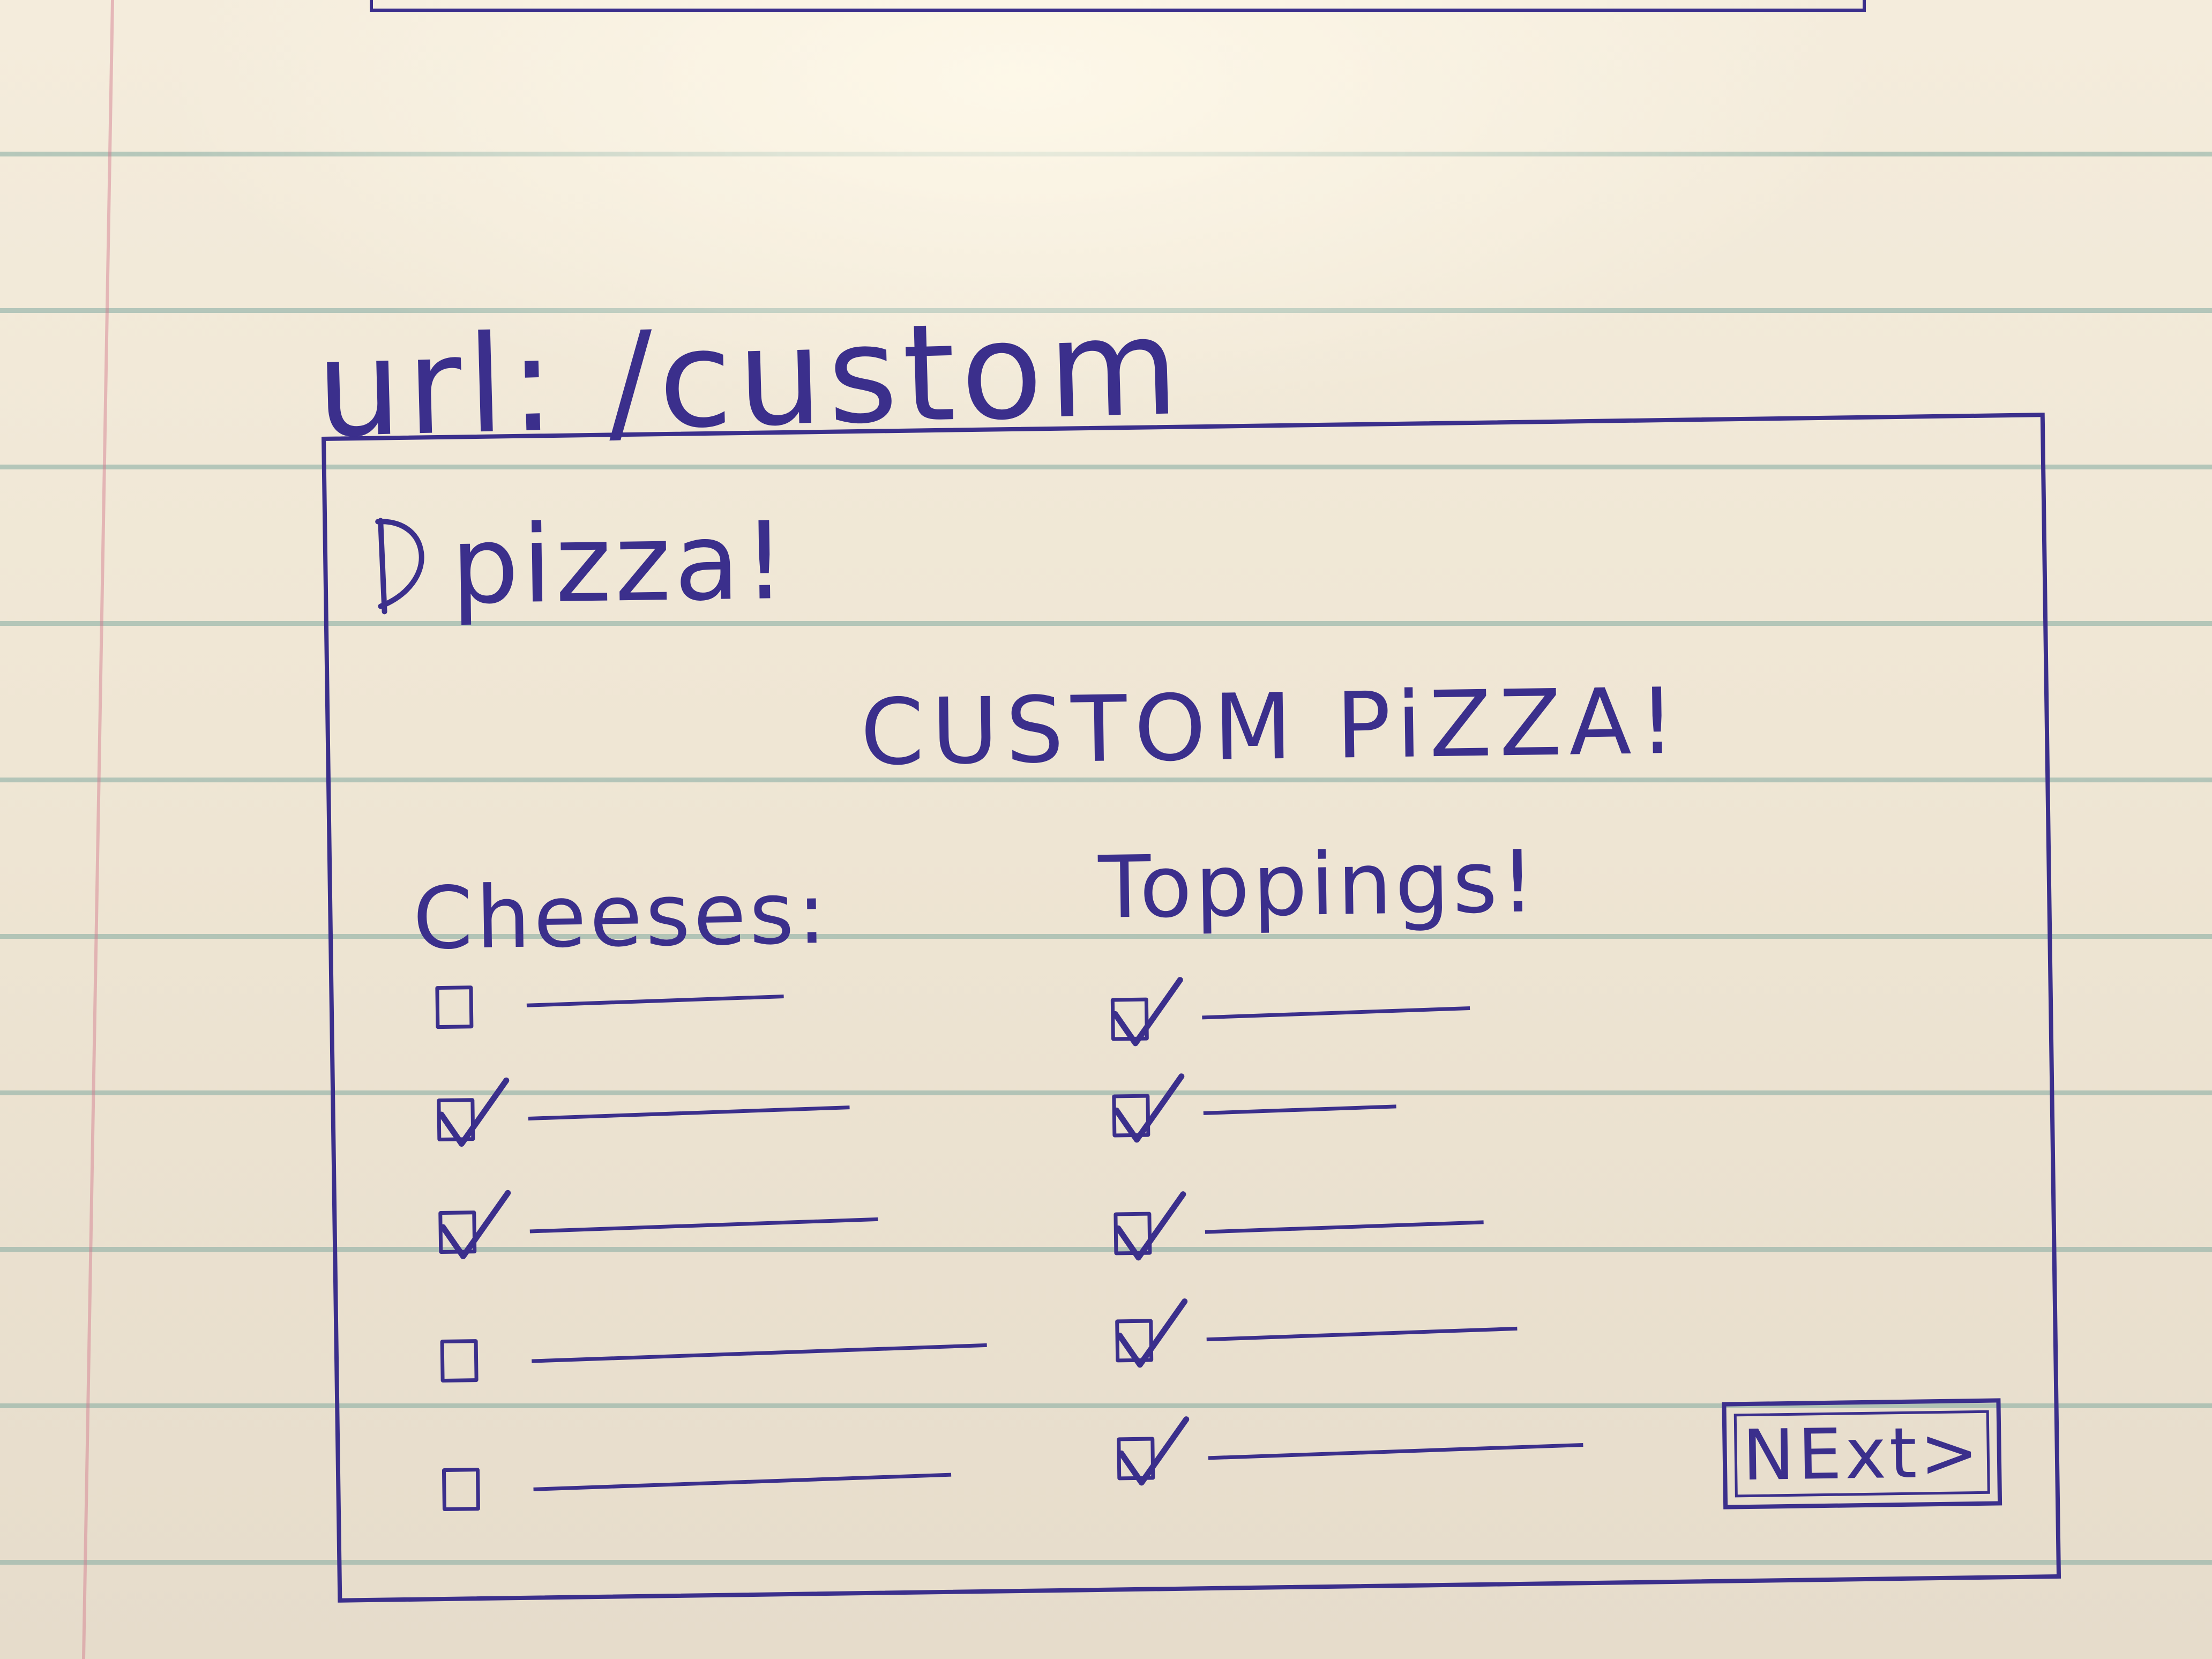  Describe the element at coordinates (621, 915) in the screenshot. I see `cheeses-label: Cheeses:` at that location.